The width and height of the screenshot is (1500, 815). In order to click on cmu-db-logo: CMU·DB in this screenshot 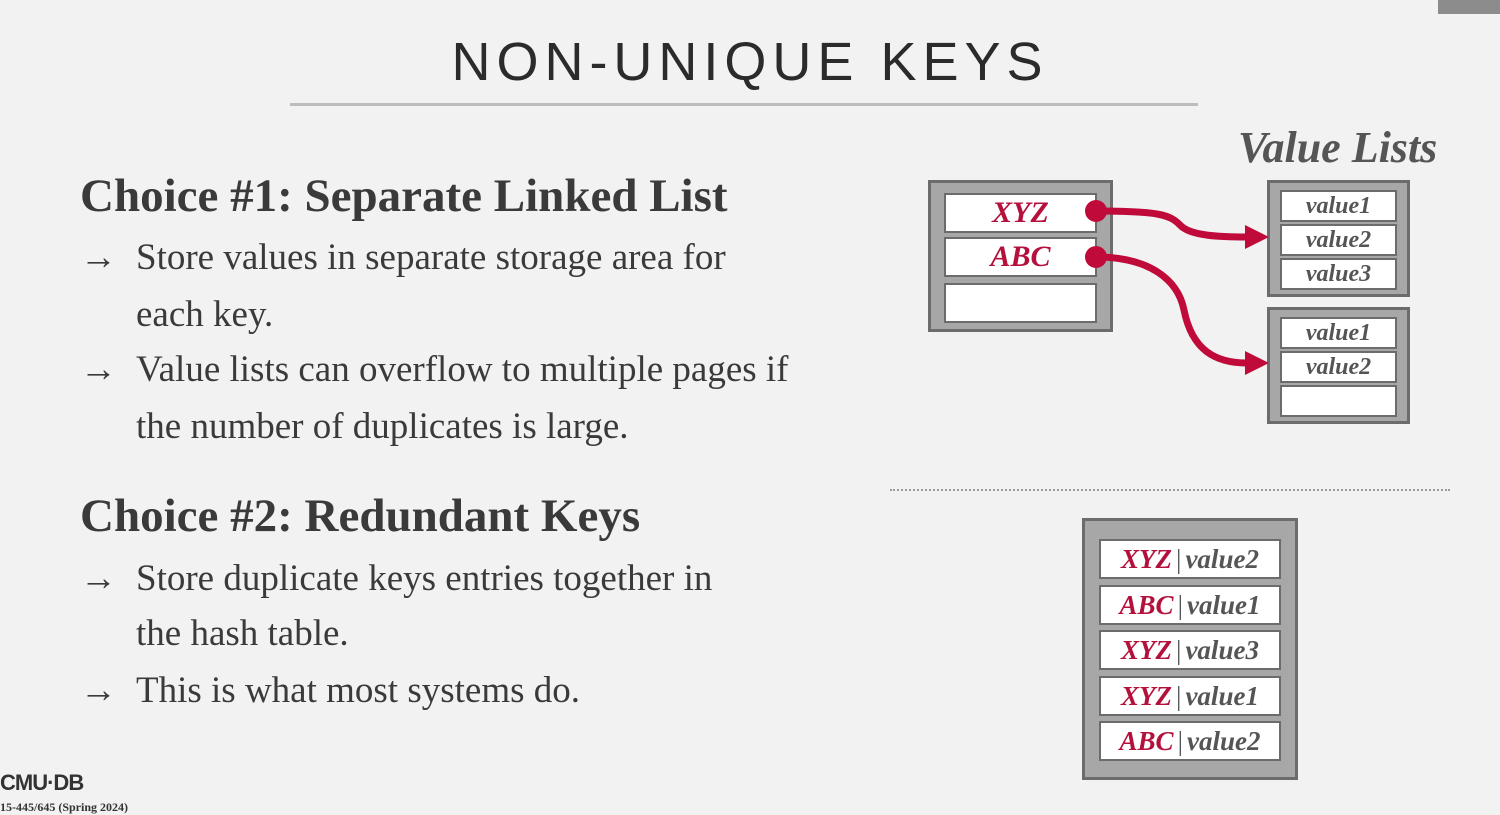, I will do `click(42, 782)`.